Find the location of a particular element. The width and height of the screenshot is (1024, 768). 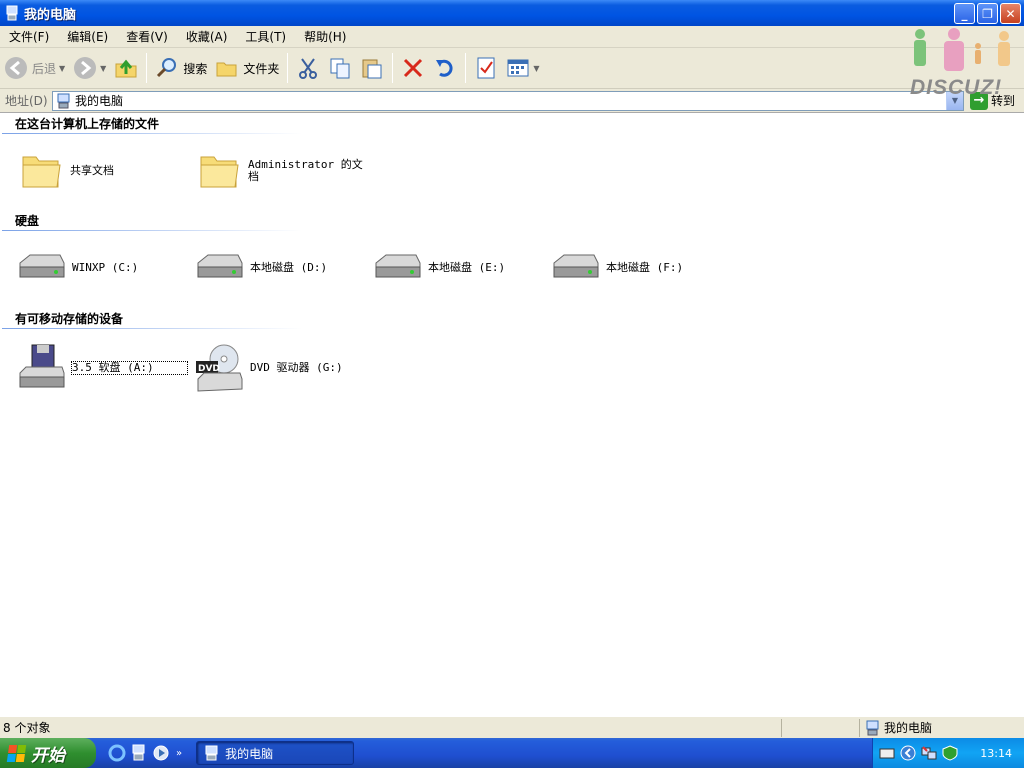

list-item: Administrator 的文档 is located at coordinates (280, 171).